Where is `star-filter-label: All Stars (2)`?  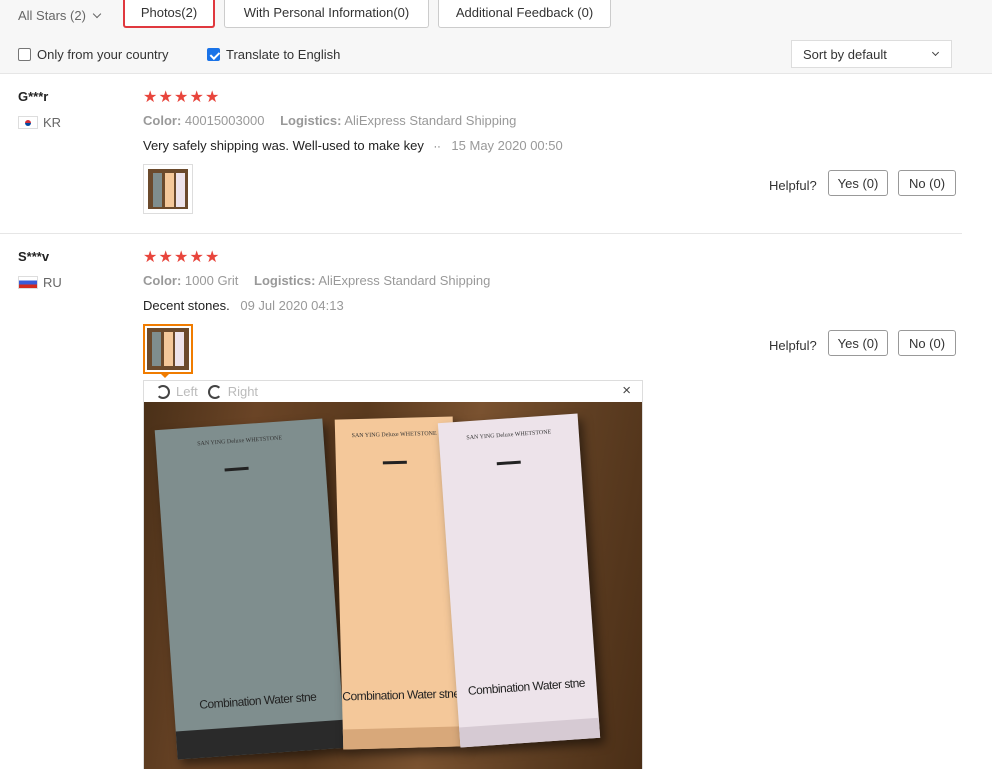
star-filter-label: All Stars (2) is located at coordinates (52, 15).